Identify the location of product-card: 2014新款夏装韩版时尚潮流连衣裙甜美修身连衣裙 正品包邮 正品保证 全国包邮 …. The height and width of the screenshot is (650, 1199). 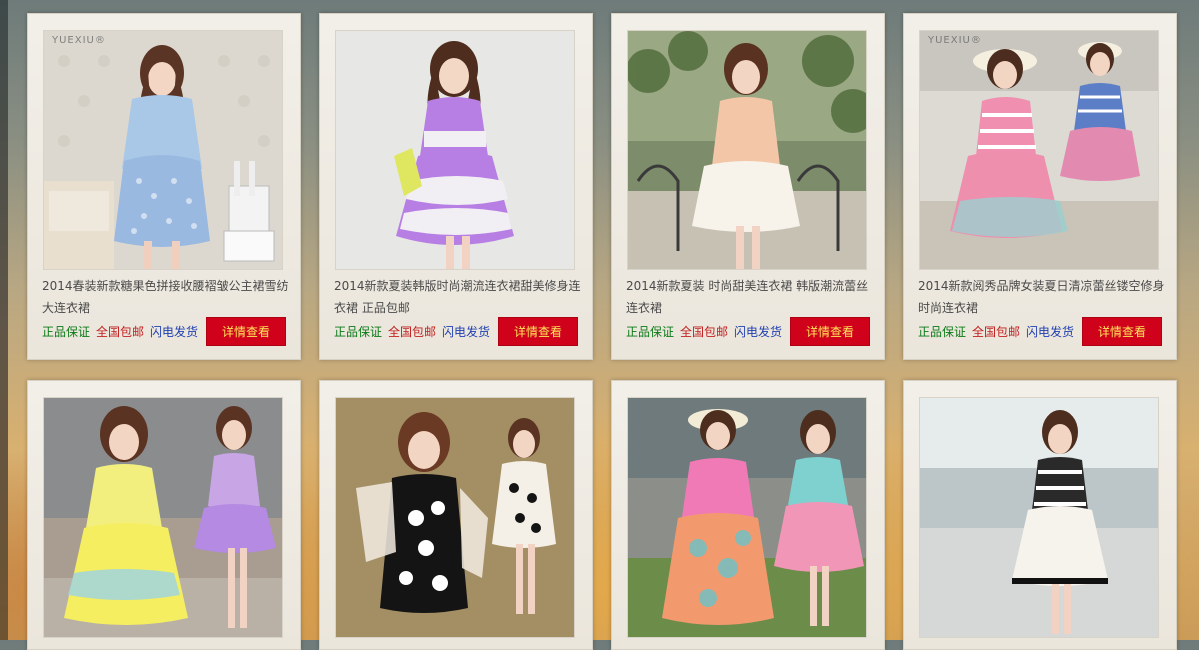
(456, 186).